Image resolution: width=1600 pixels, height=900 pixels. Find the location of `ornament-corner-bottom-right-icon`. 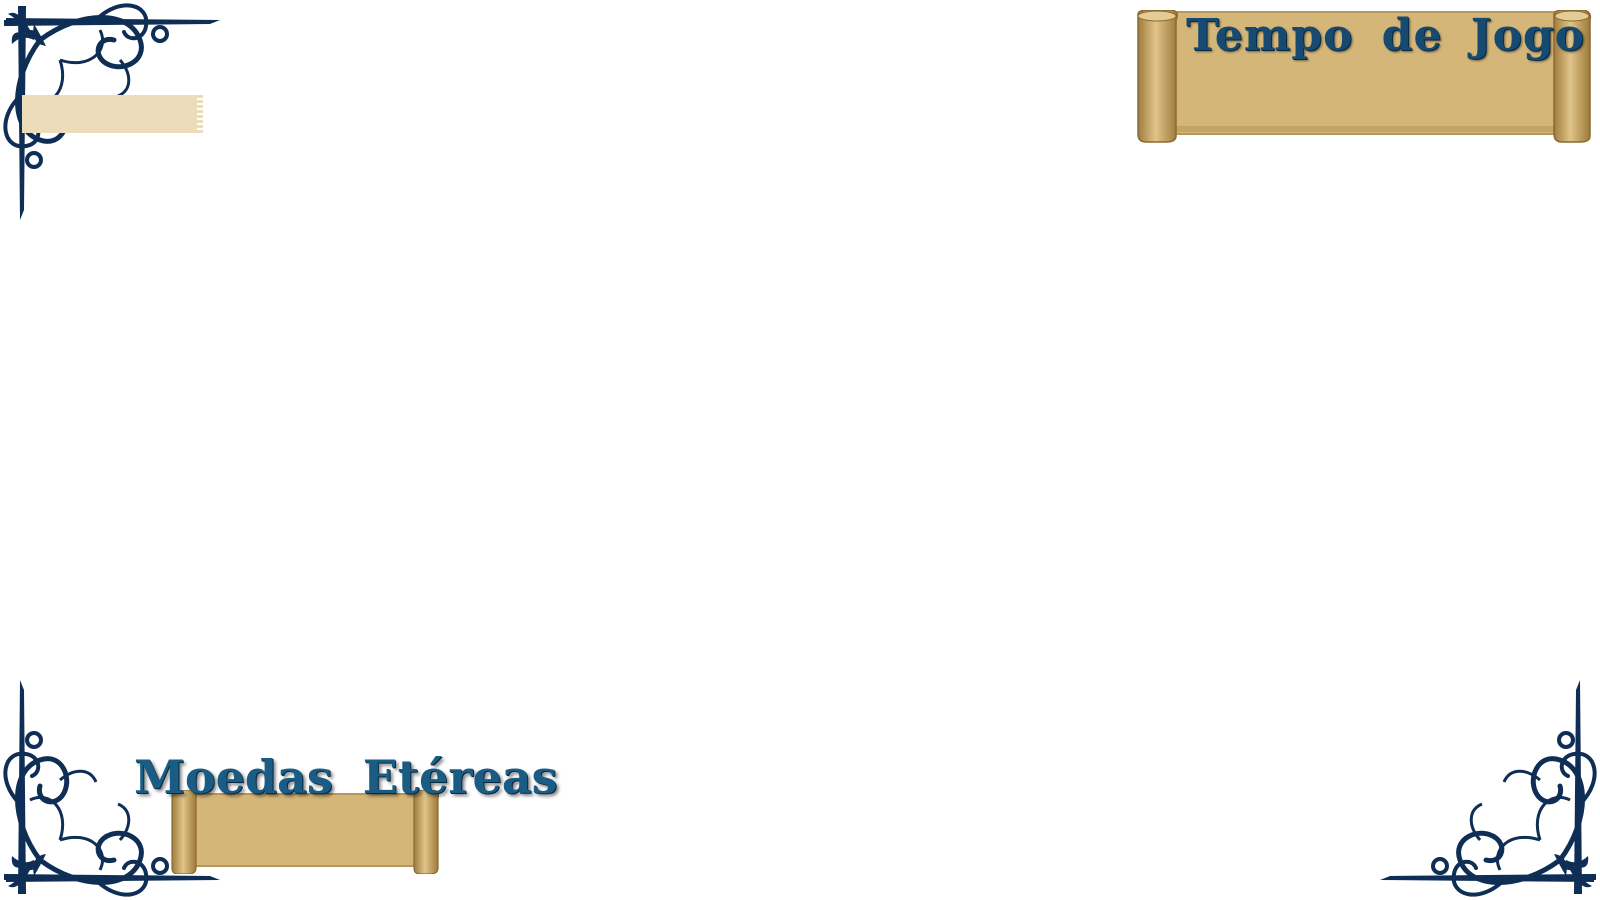

ornament-corner-bottom-right-icon is located at coordinates (1489, 789).